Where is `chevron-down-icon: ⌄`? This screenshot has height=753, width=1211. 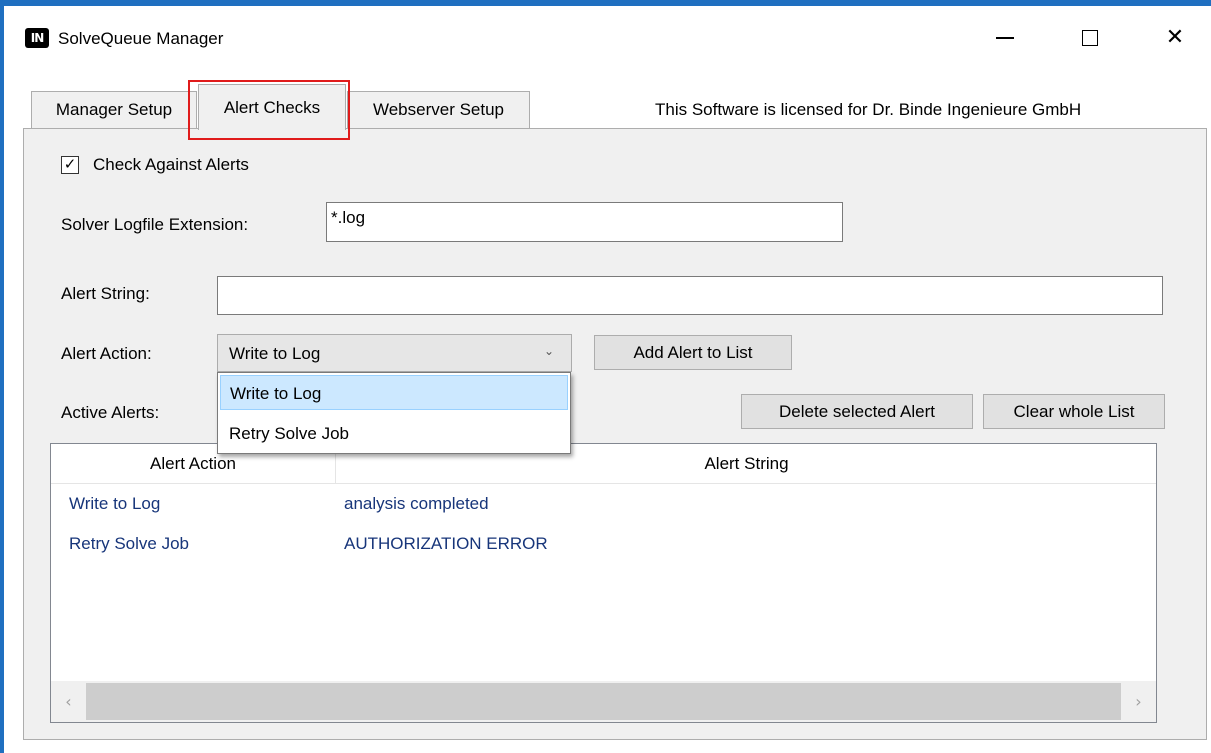 chevron-down-icon: ⌄ is located at coordinates (549, 351).